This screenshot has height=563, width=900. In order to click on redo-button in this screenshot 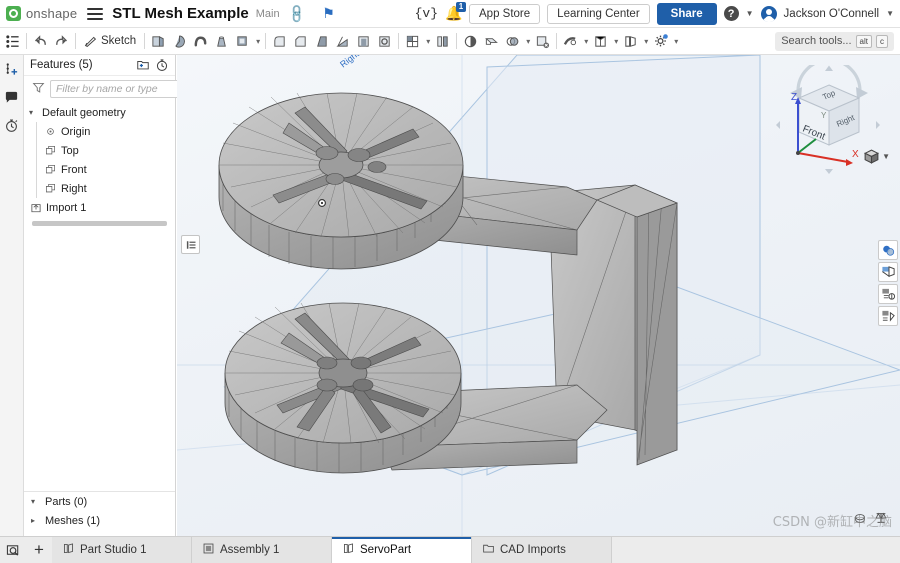, I will do `click(61, 41)`.